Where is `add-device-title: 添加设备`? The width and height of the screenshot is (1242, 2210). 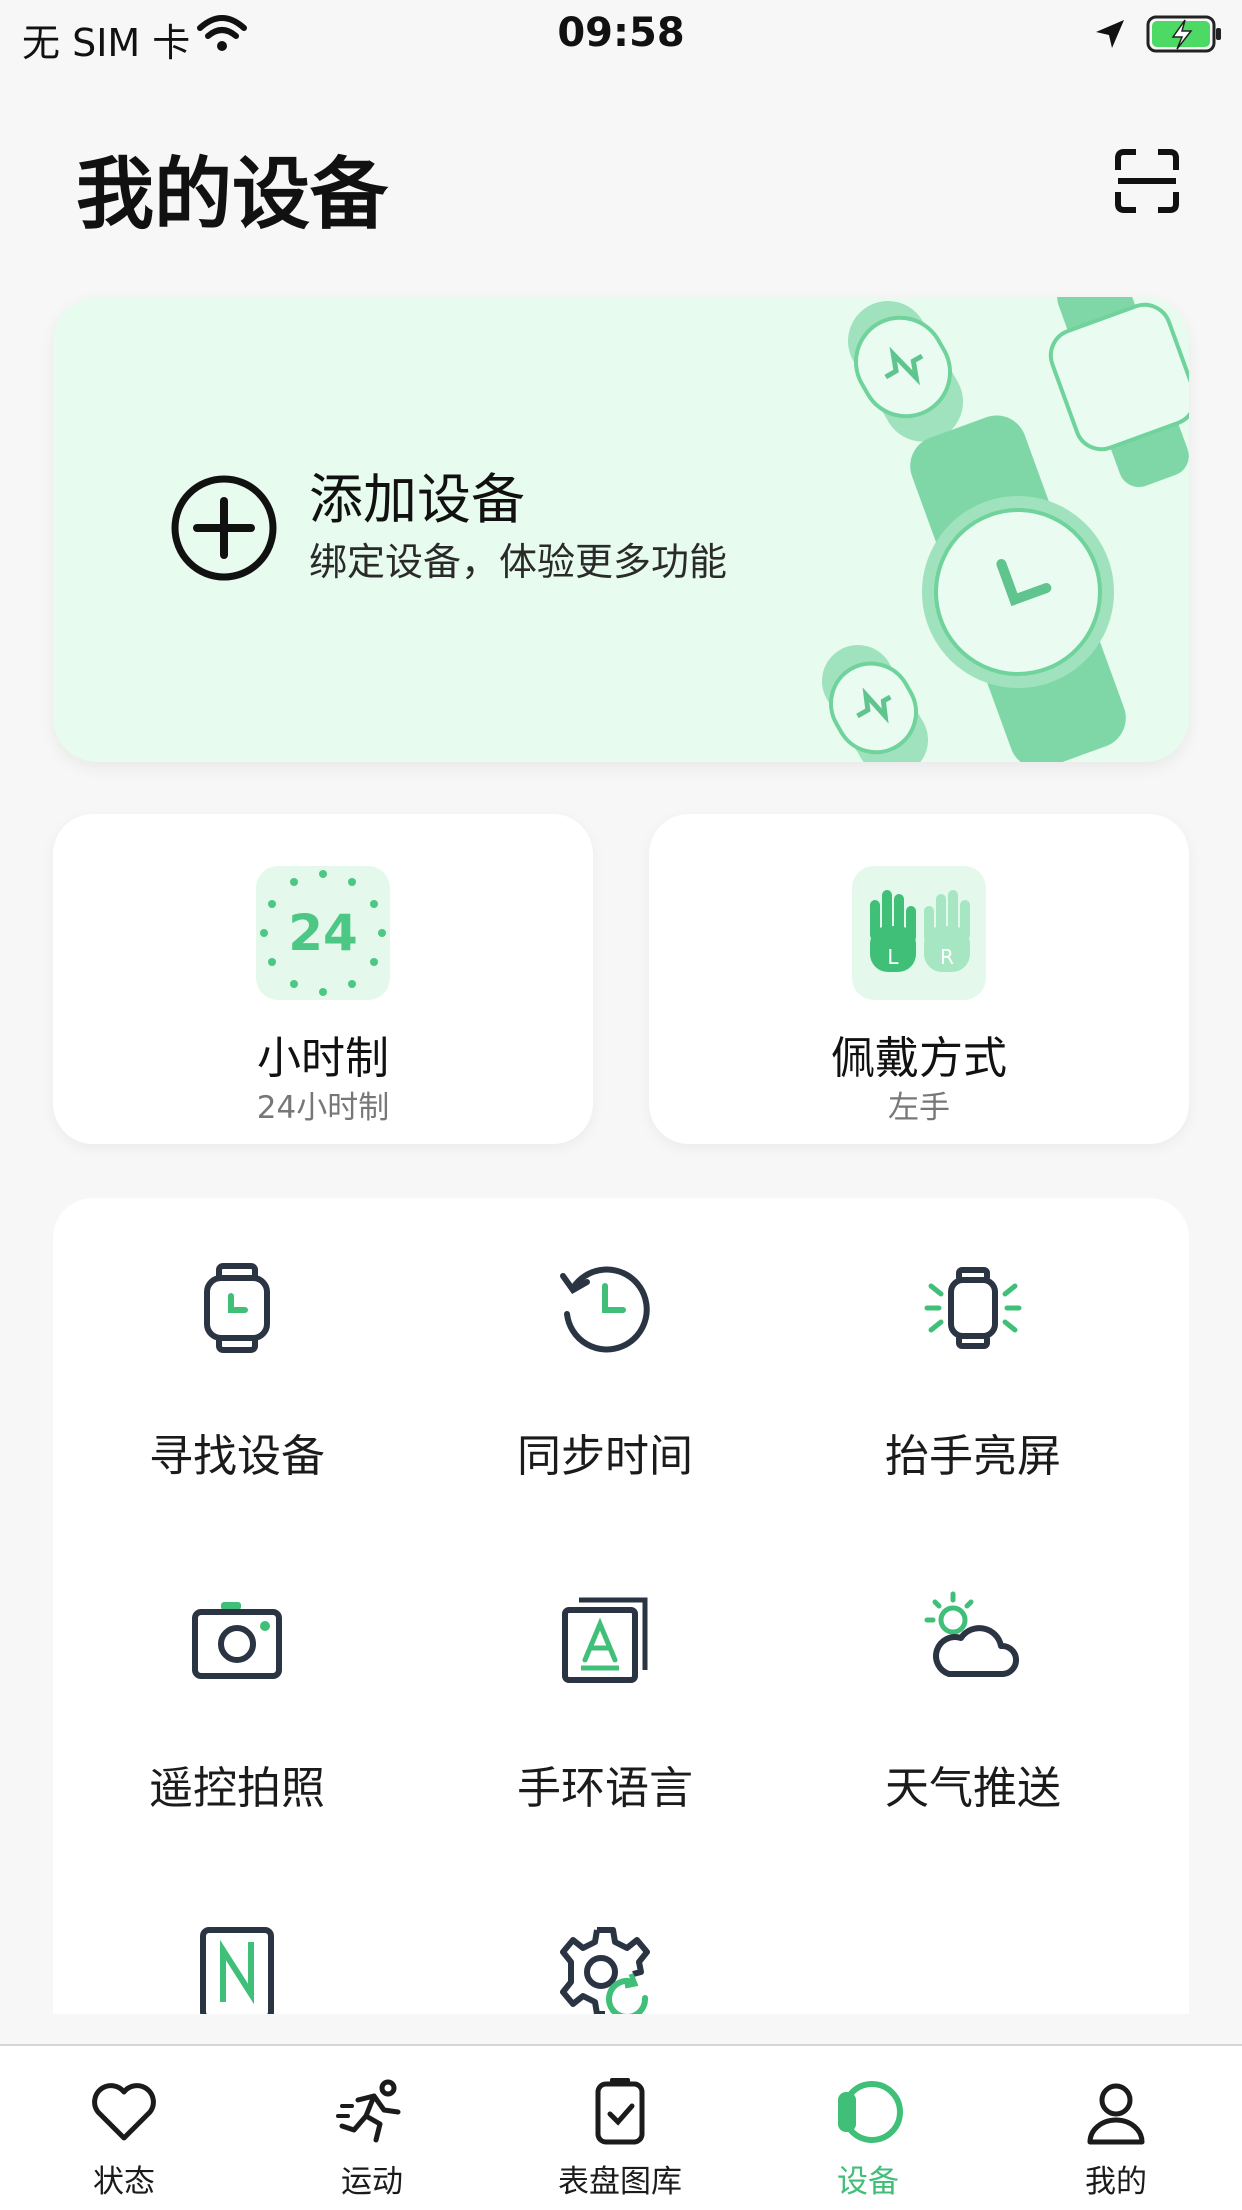 add-device-title: 添加设备 is located at coordinates (417, 499).